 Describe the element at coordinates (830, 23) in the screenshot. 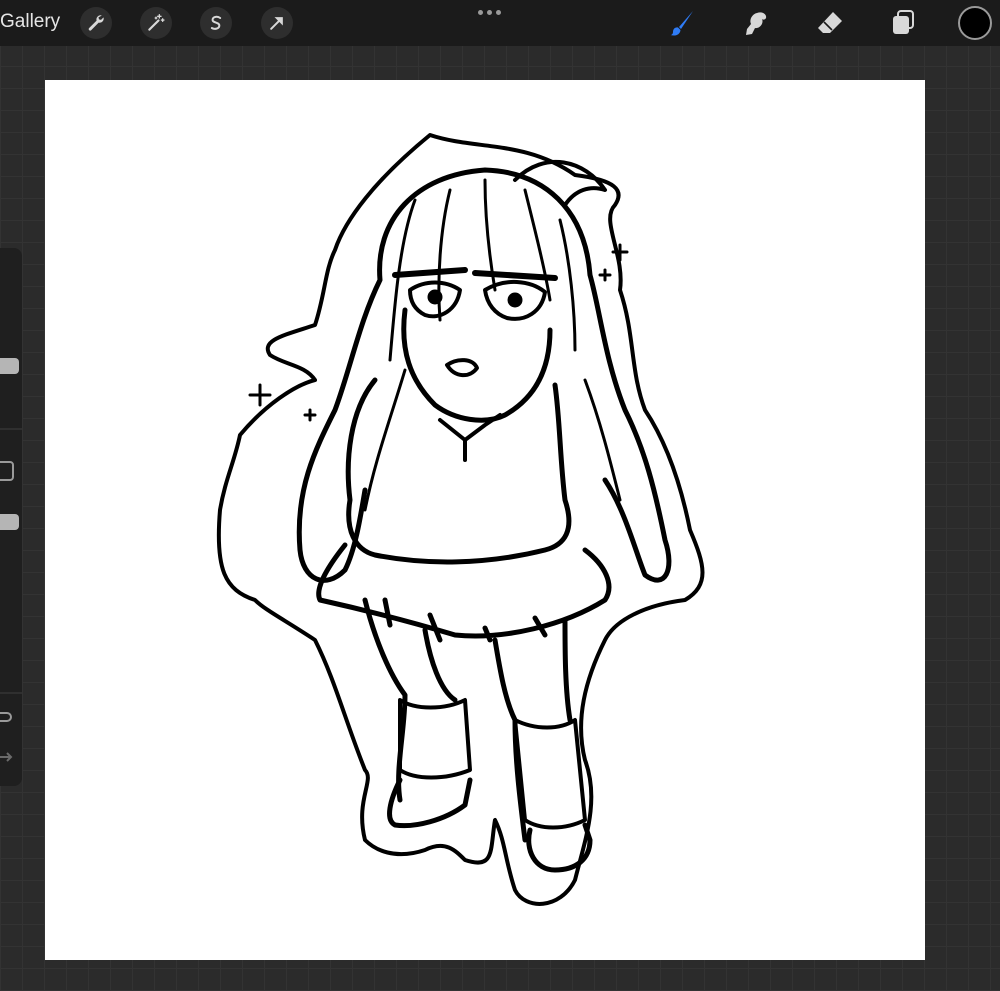

I see `eraser-icon` at that location.